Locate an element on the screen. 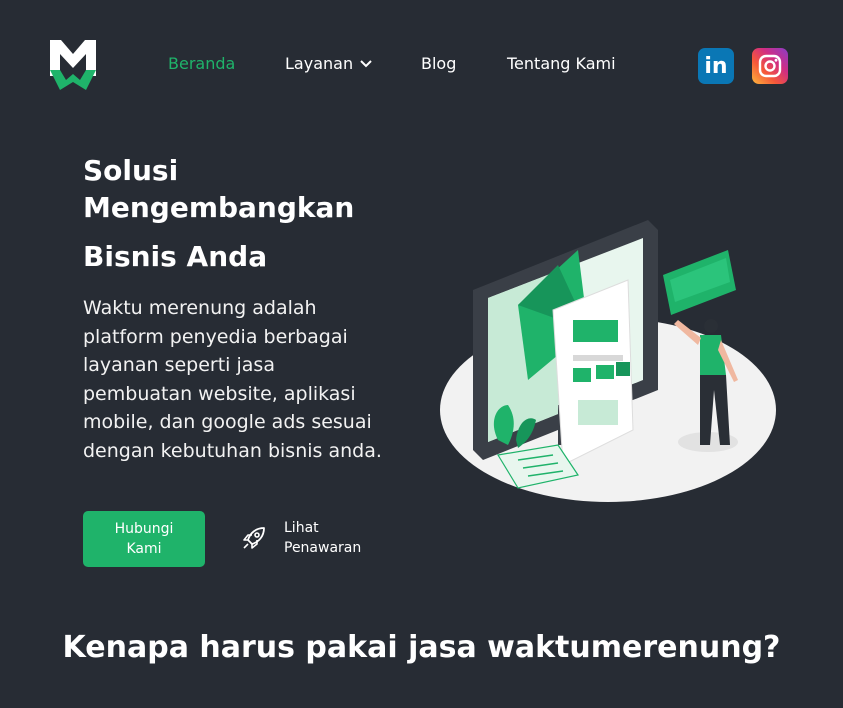 This screenshot has height=708, width=843. nav-item-tentang-kami: Tentang Kami is located at coordinates (561, 63).